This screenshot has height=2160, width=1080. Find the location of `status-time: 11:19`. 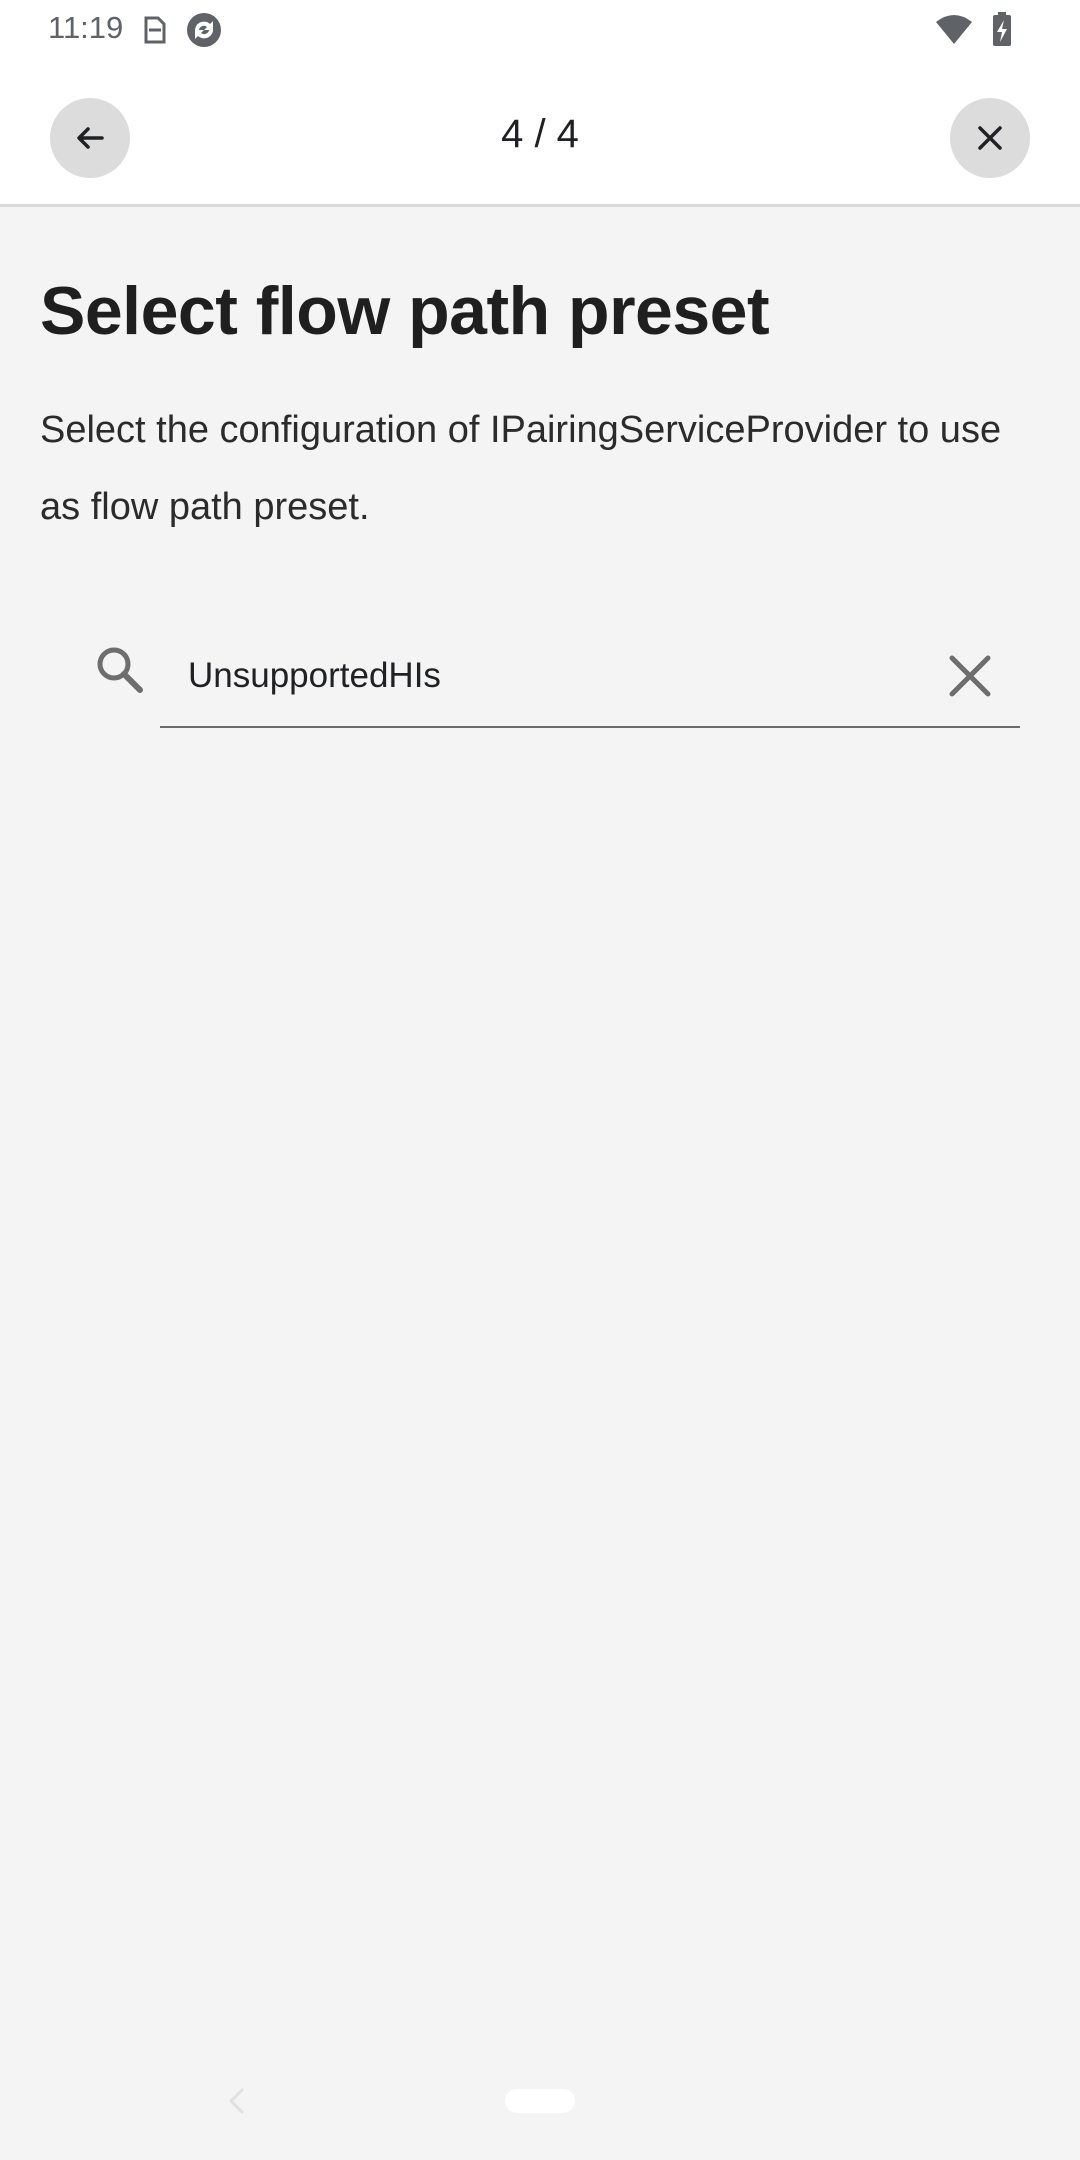

status-time: 11:19 is located at coordinates (86, 27).